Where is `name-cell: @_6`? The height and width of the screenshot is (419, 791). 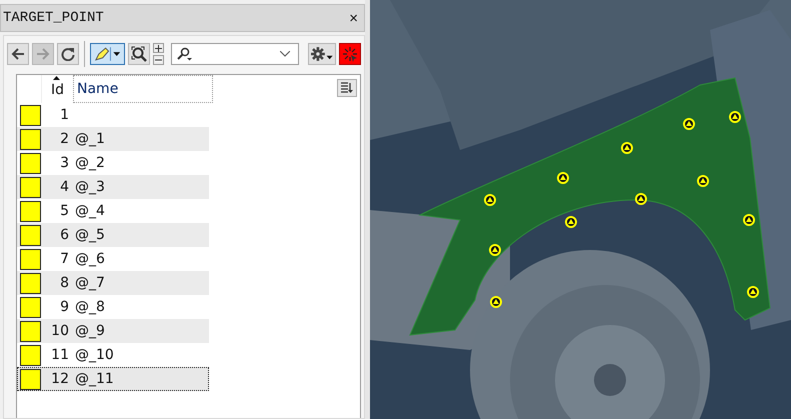
name-cell: @_6 is located at coordinates (90, 259).